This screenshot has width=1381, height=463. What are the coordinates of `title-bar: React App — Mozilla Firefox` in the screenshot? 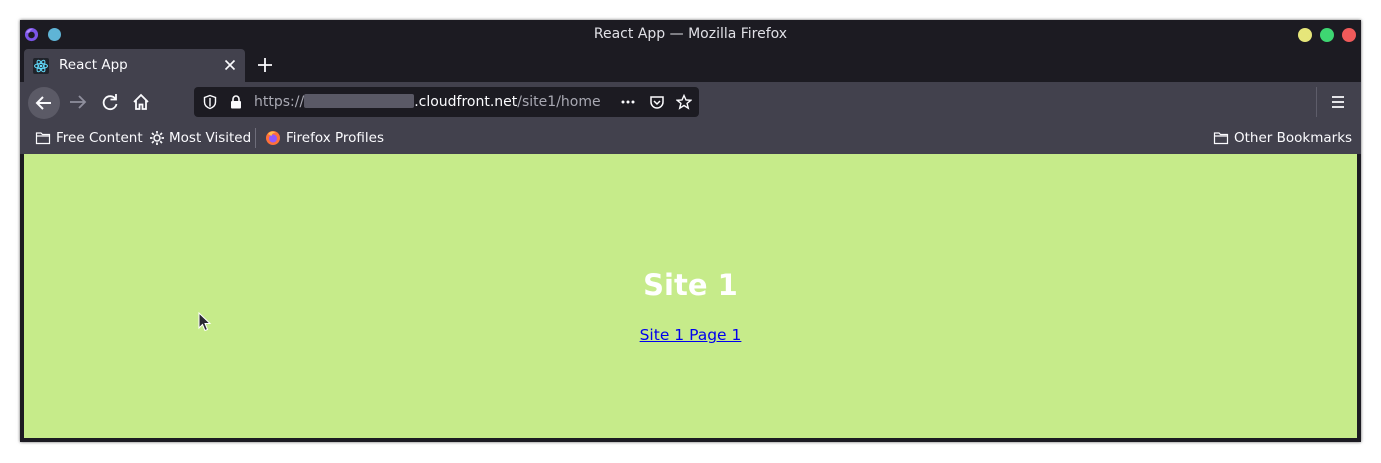 It's located at (690, 34).